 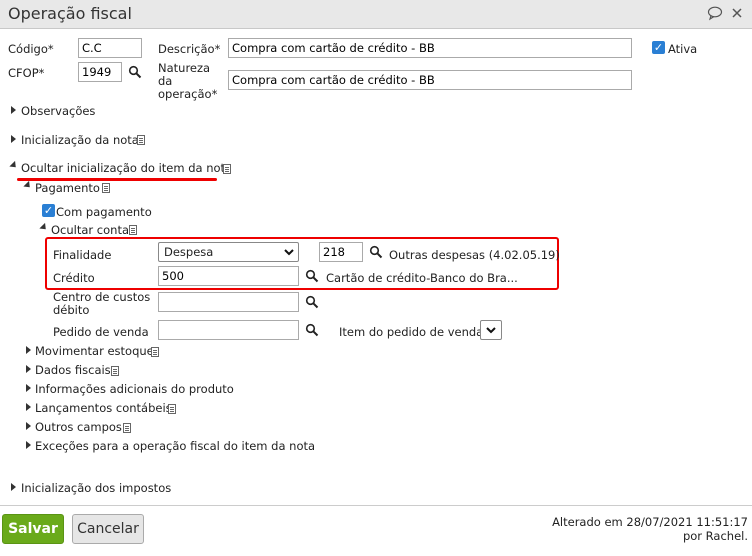 What do you see at coordinates (312, 303) in the screenshot?
I see `centro-search-icon` at bounding box center [312, 303].